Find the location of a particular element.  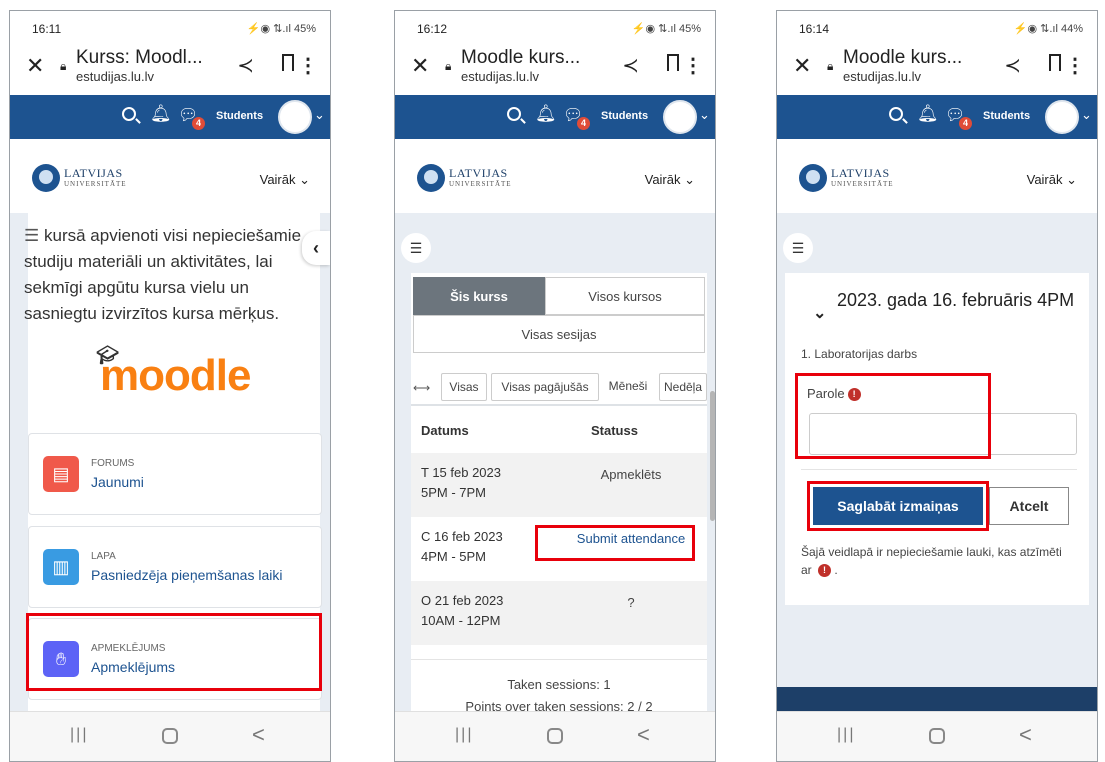

moodle-logo-text: moodle is located at coordinates (175, 375).